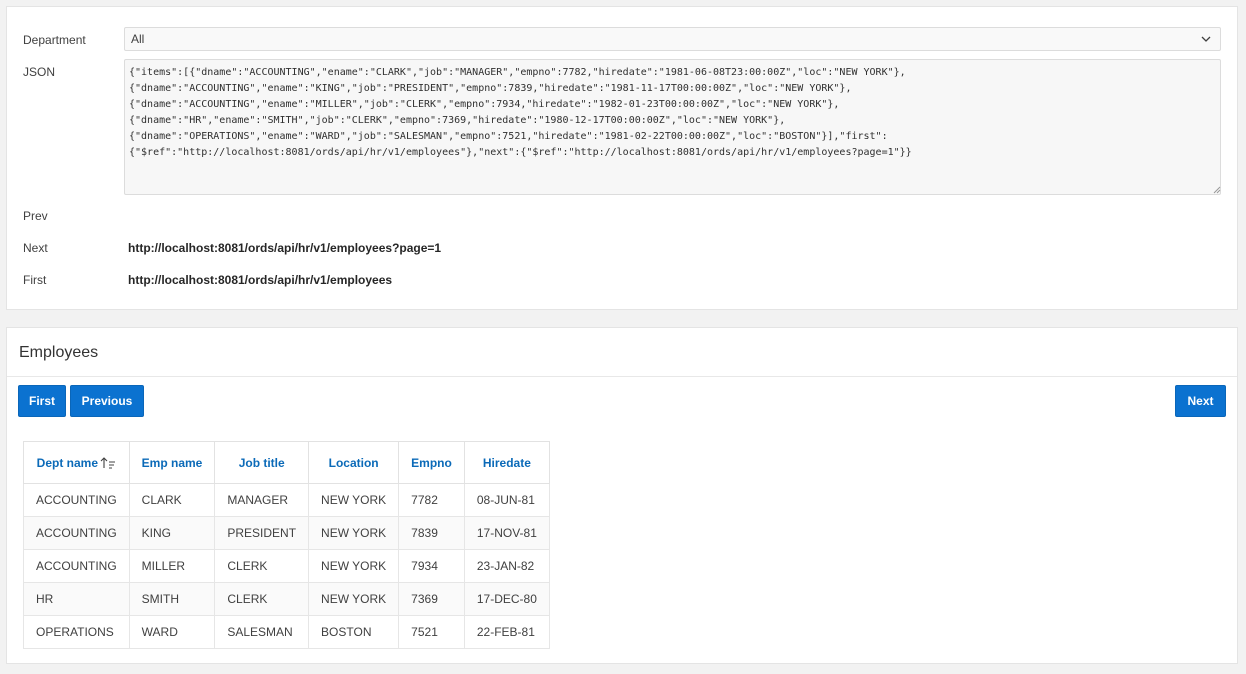 This screenshot has width=1246, height=674. What do you see at coordinates (1217, 190) in the screenshot?
I see `resize-grip-icon` at bounding box center [1217, 190].